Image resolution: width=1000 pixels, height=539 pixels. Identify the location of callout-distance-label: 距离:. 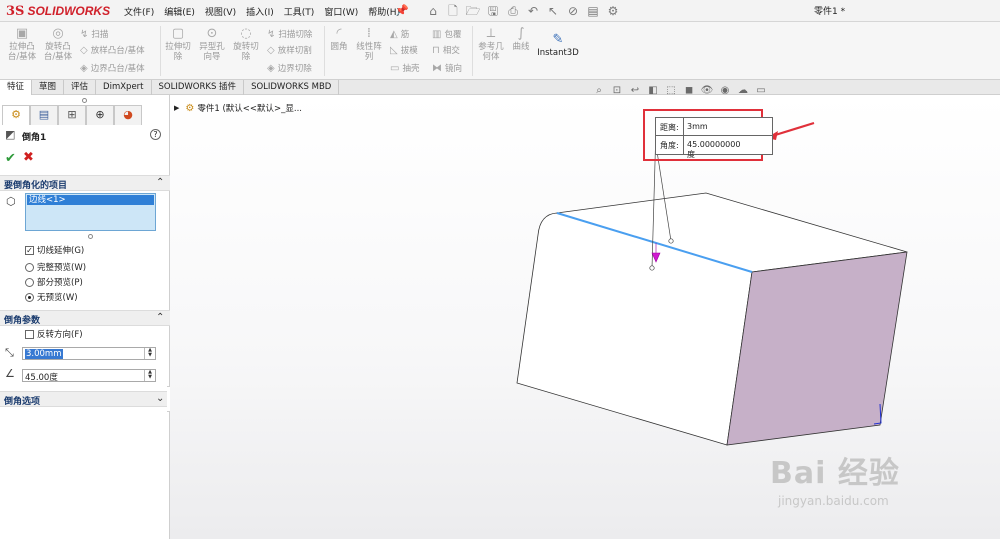
(669, 127).